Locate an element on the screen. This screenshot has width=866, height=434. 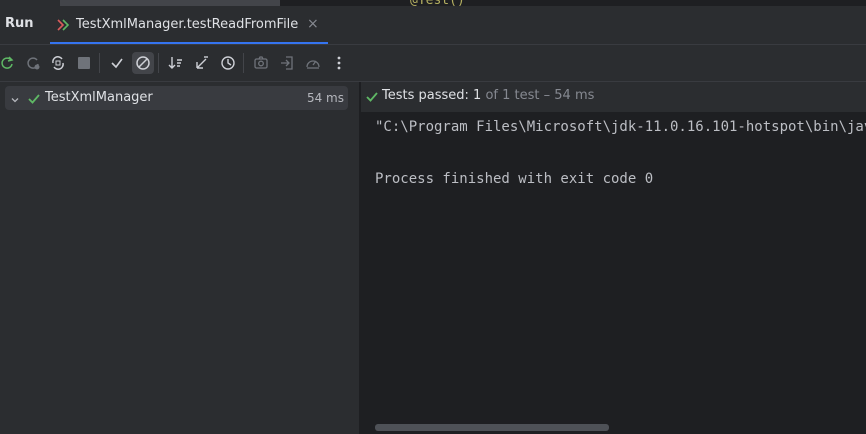
test-config-icon is located at coordinates (63, 26).